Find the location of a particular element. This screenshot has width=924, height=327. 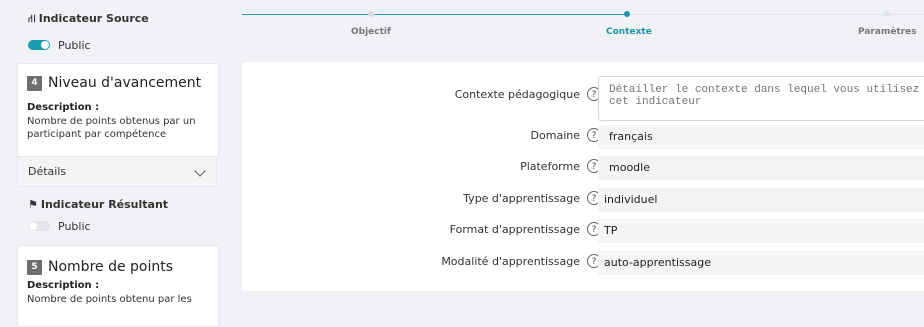

step-dot-parametres is located at coordinates (887, 14).